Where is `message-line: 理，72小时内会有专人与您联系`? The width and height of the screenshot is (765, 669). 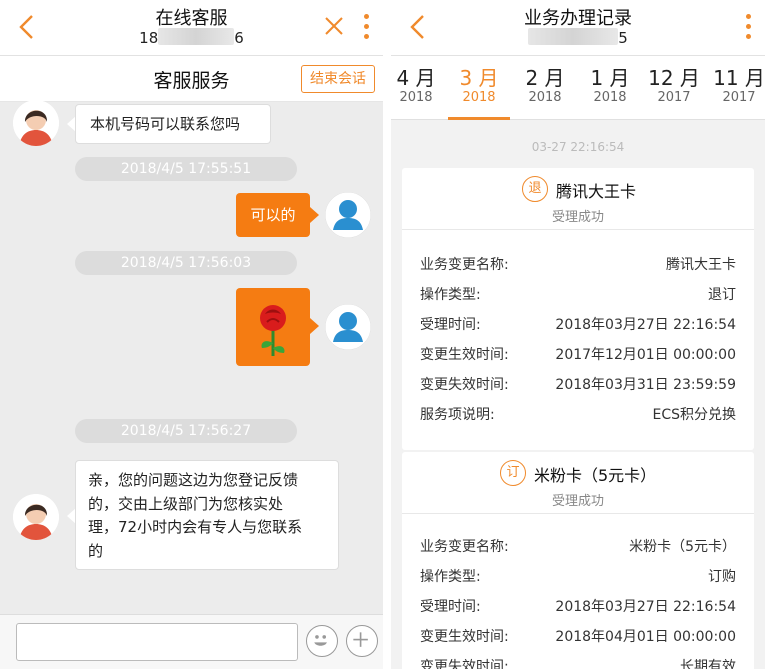 message-line: 理，72小时内会有专人与您联系 is located at coordinates (195, 527).